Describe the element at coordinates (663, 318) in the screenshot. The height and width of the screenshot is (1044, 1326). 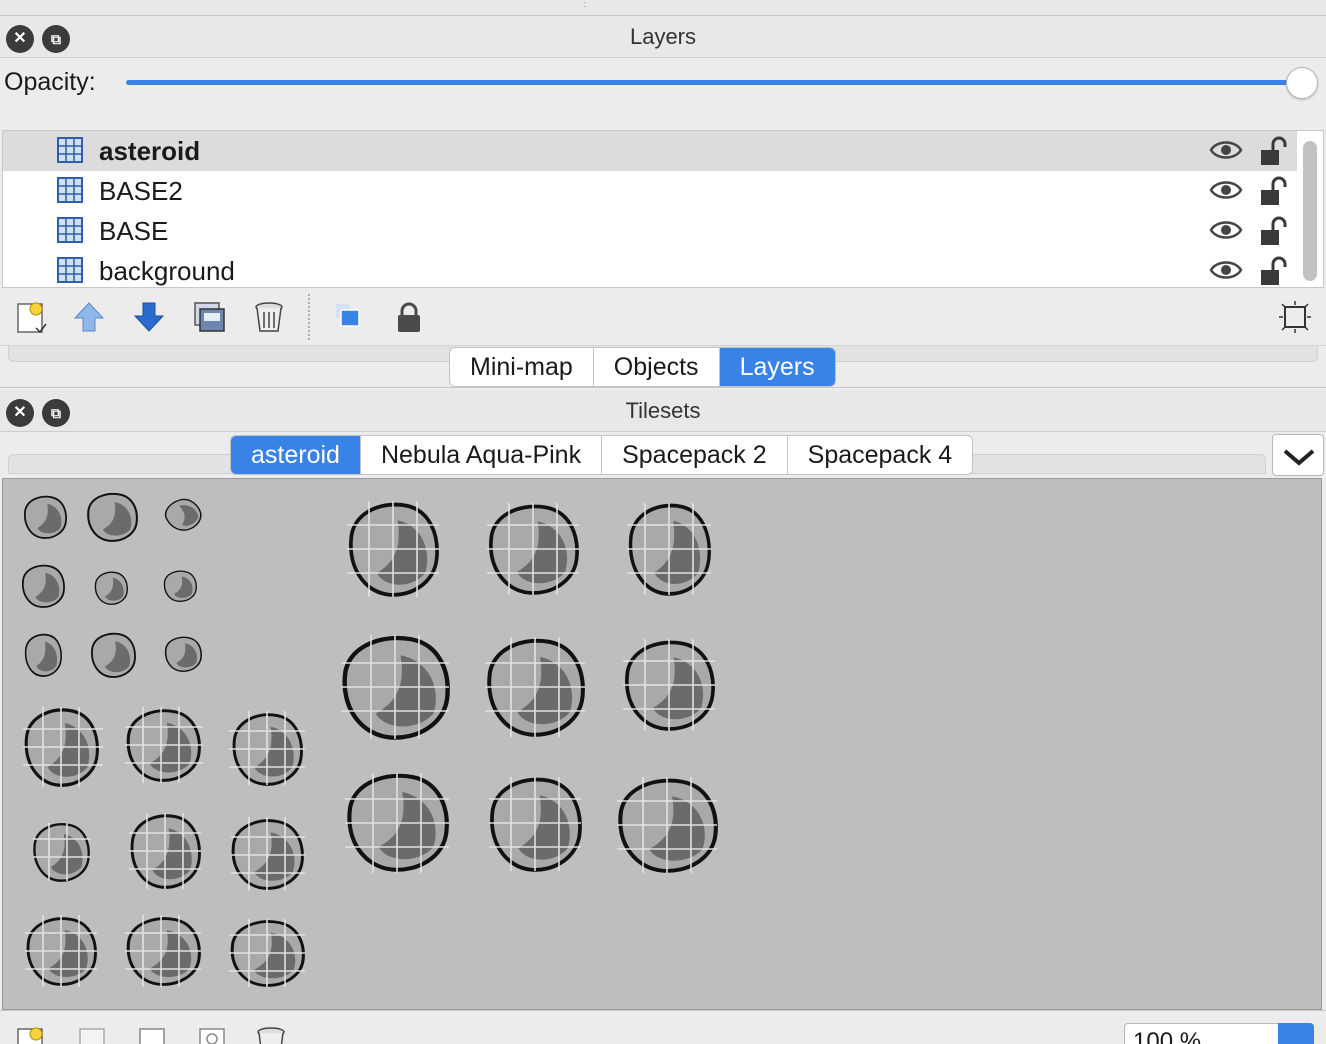
I see `layers-toolbar` at that location.